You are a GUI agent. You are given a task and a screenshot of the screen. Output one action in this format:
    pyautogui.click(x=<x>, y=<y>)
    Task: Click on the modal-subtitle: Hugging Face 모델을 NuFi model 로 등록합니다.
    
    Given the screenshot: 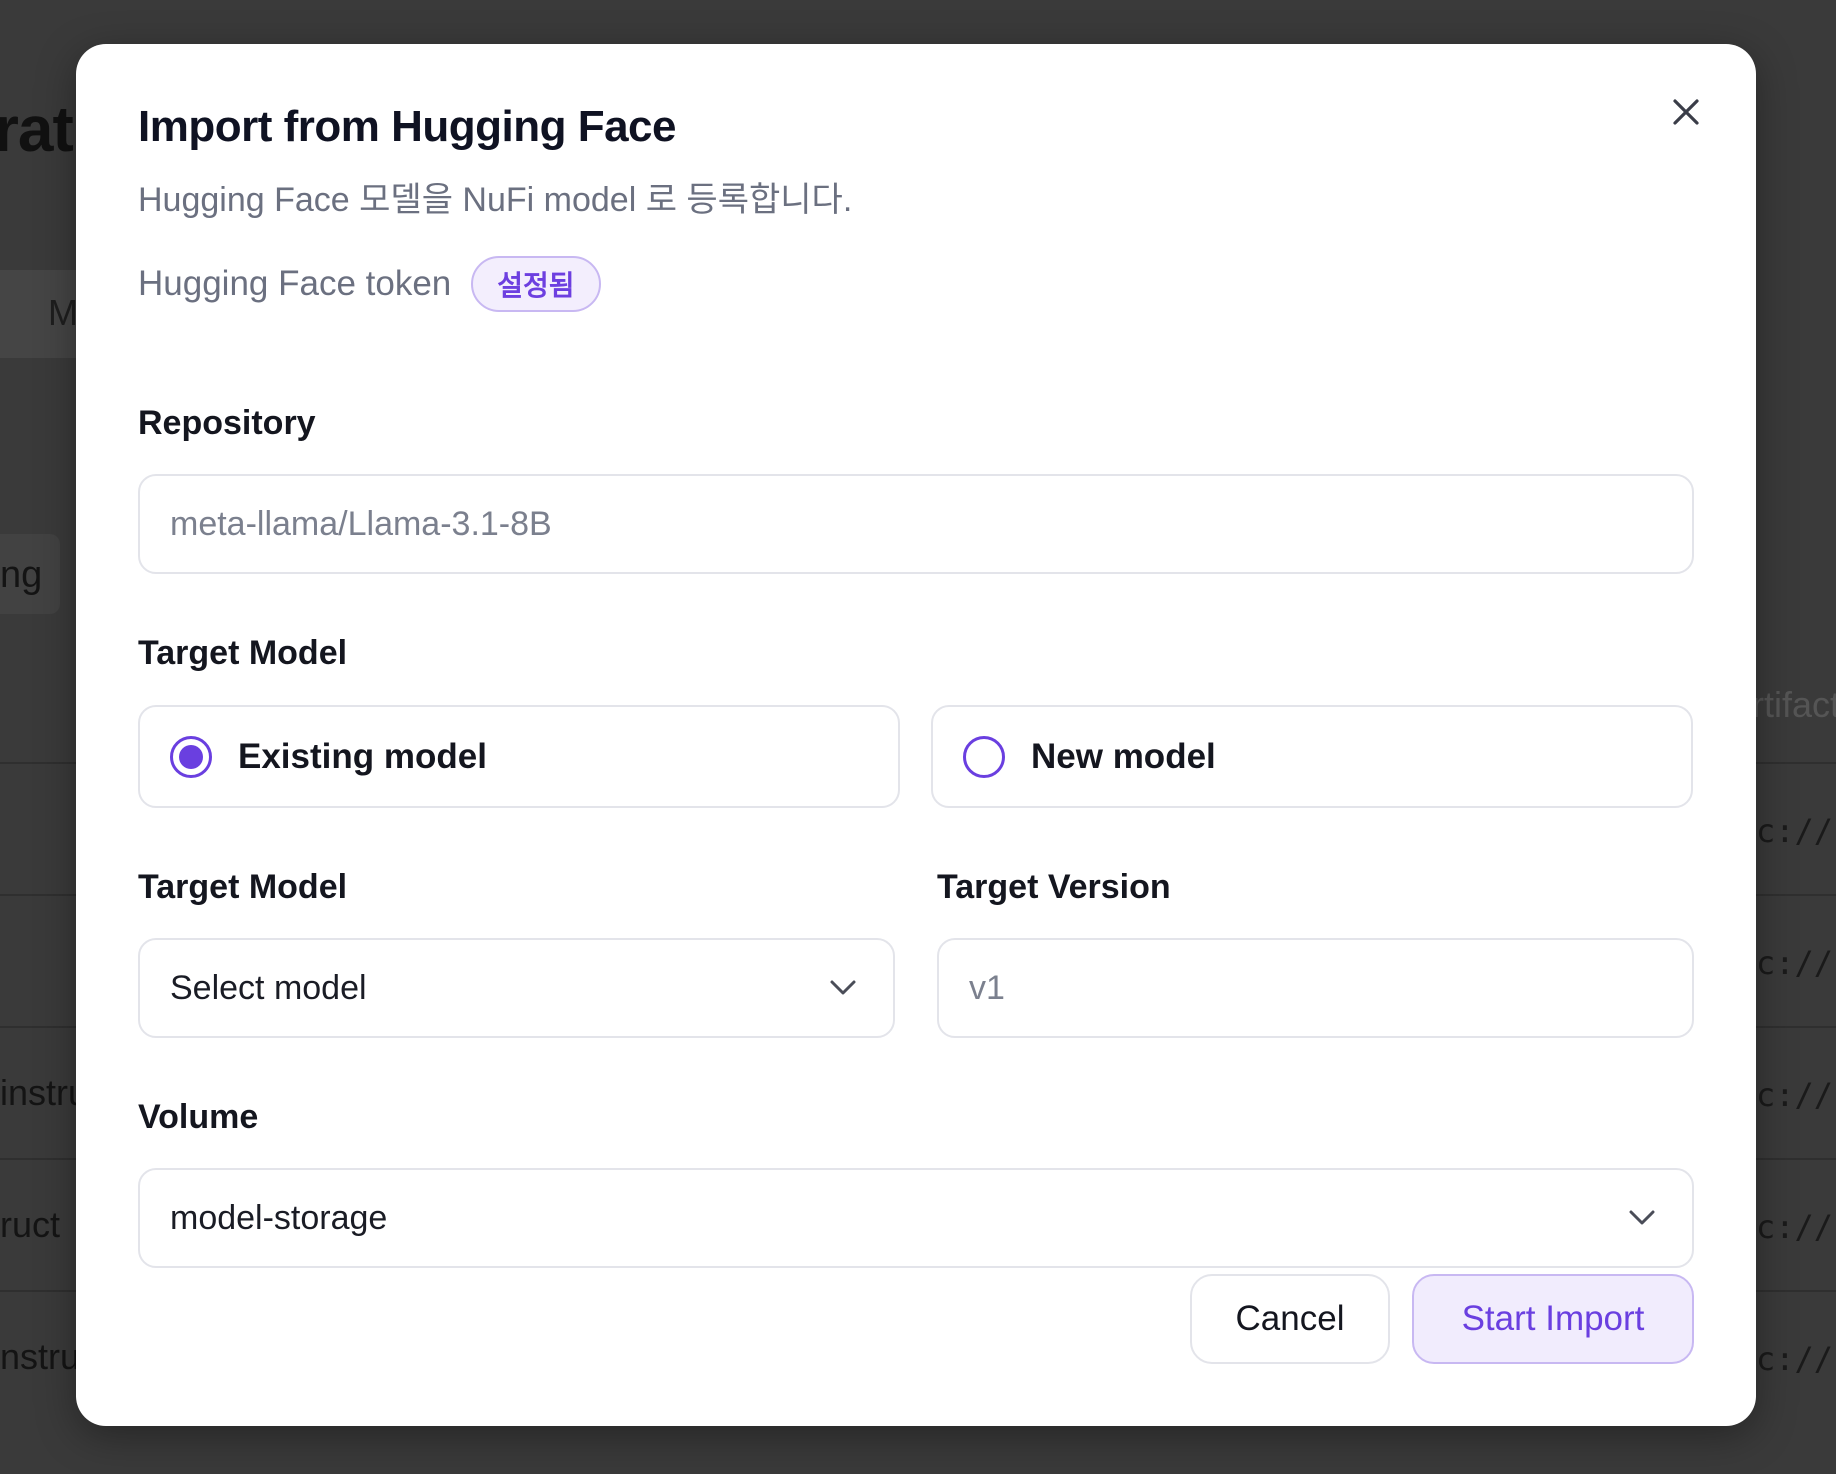 What is the action you would take?
    pyautogui.click(x=495, y=200)
    